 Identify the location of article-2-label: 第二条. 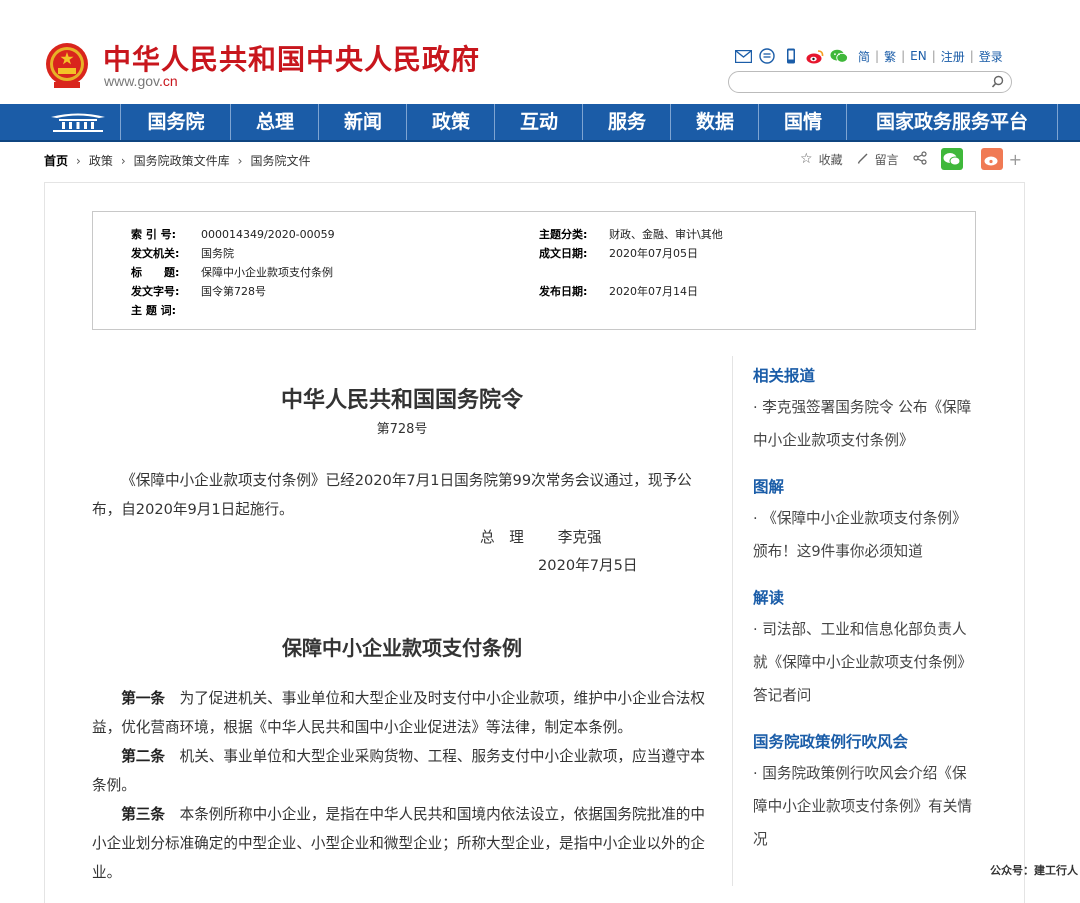
(143, 756).